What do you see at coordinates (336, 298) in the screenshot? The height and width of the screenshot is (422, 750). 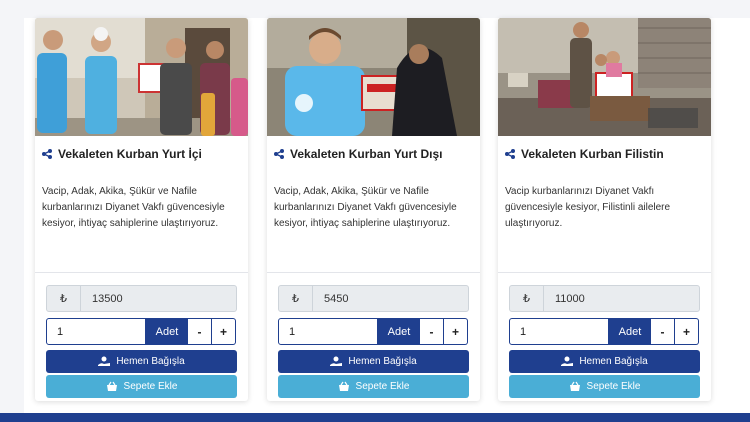 I see `price-value: 5450` at bounding box center [336, 298].